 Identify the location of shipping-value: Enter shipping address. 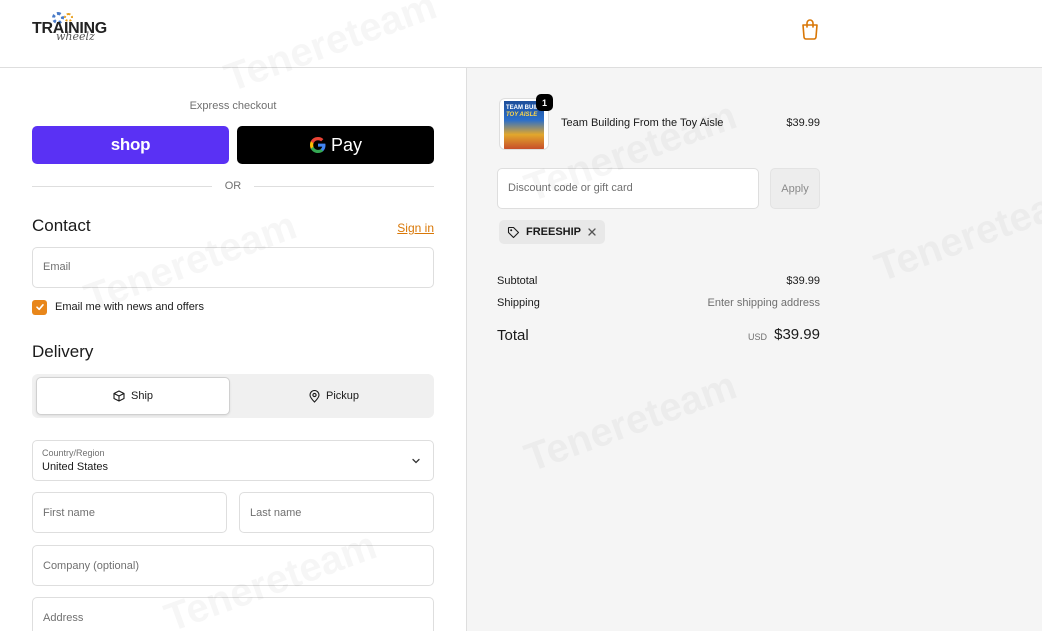
(763, 303).